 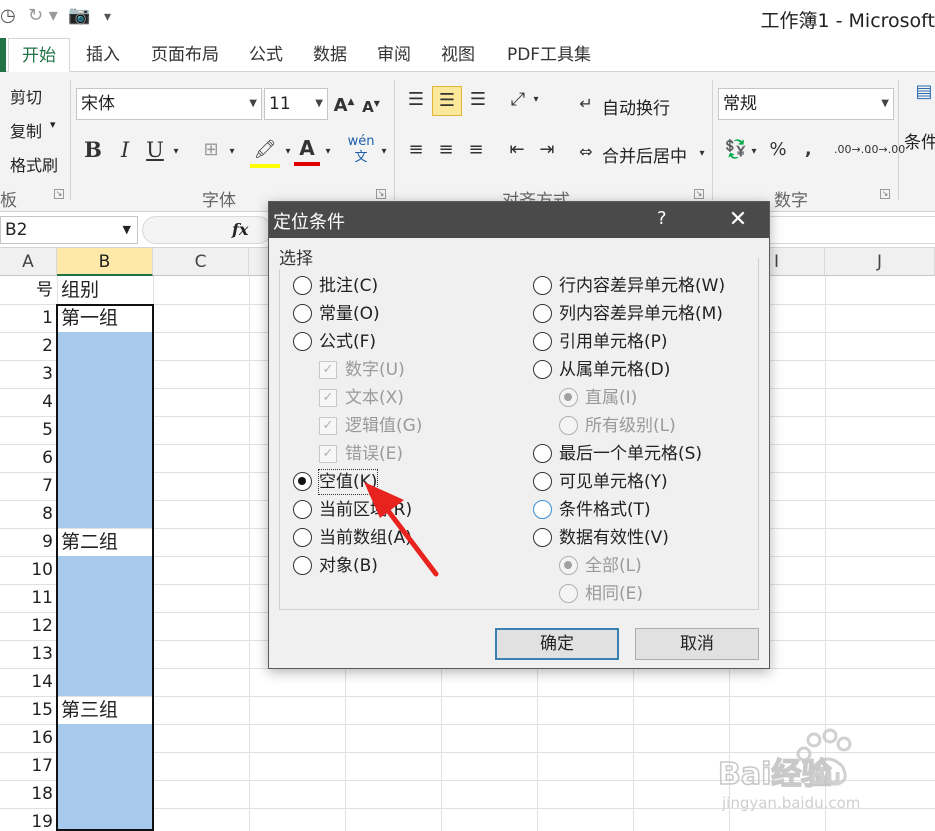 What do you see at coordinates (778, 150) in the screenshot?
I see `percent-button: %` at bounding box center [778, 150].